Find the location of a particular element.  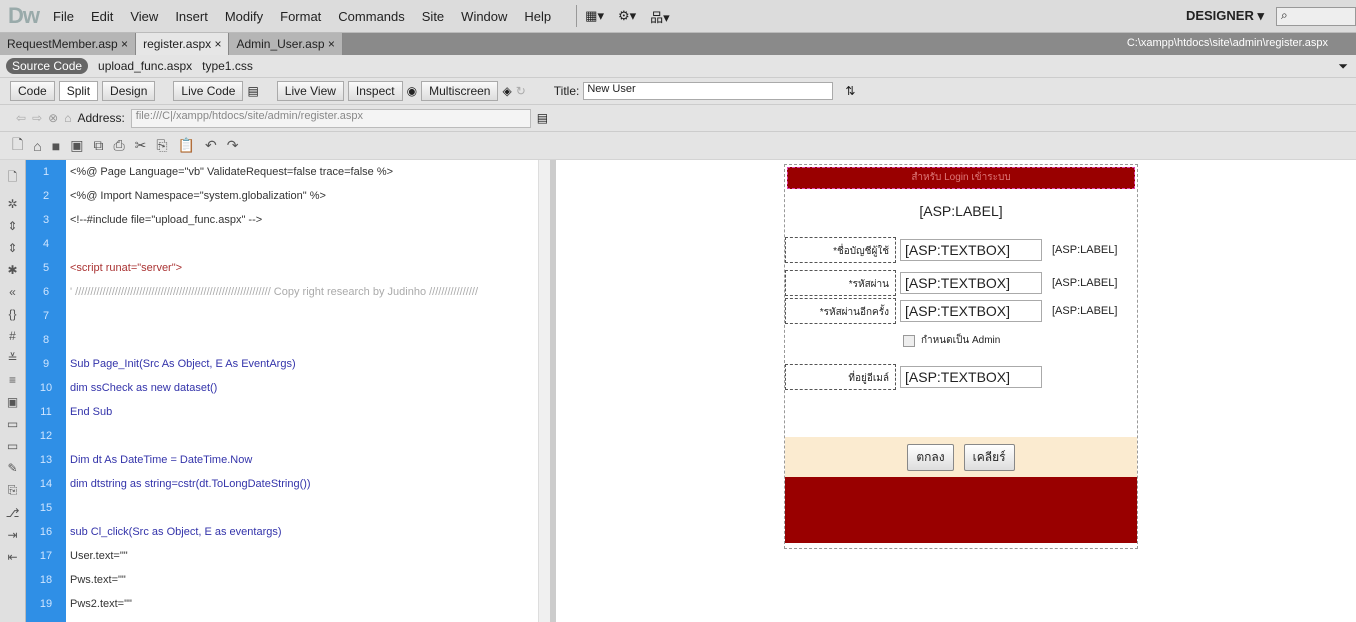

remove-comment-icon: ▭ is located at coordinates (12, 446).